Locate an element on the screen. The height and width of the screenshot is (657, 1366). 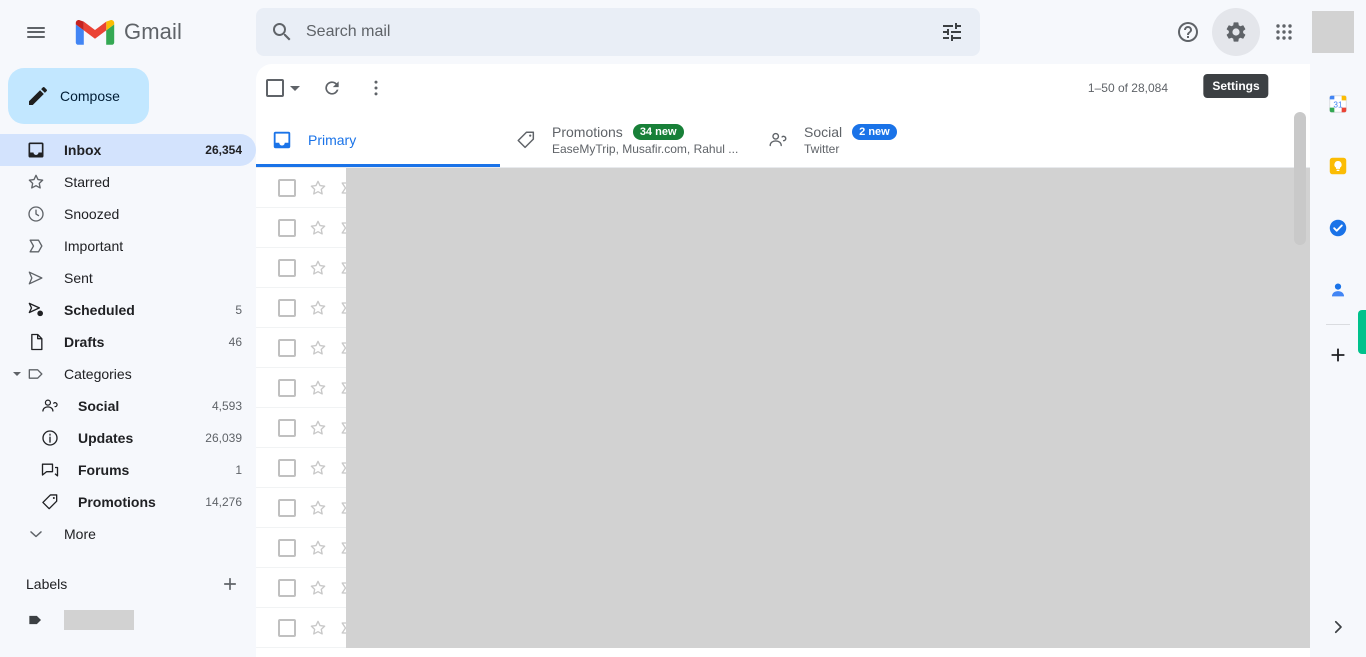
chevron-right-icon is located at coordinates (1338, 627).